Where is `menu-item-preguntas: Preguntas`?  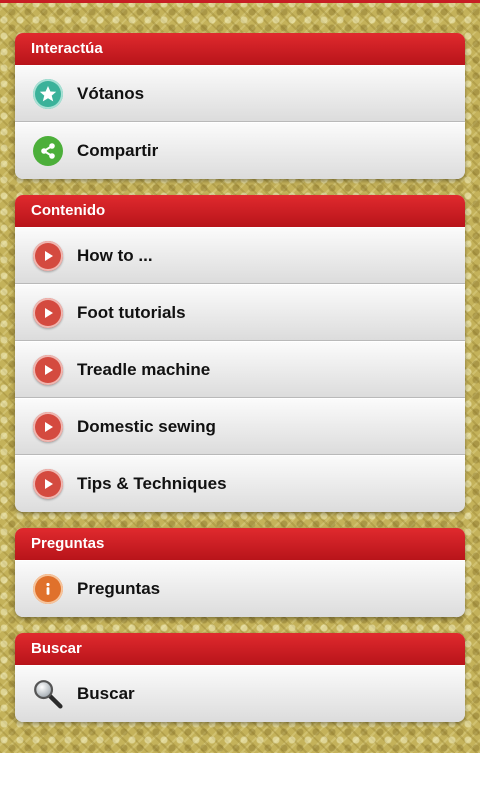
menu-item-preguntas: Preguntas is located at coordinates (240, 588).